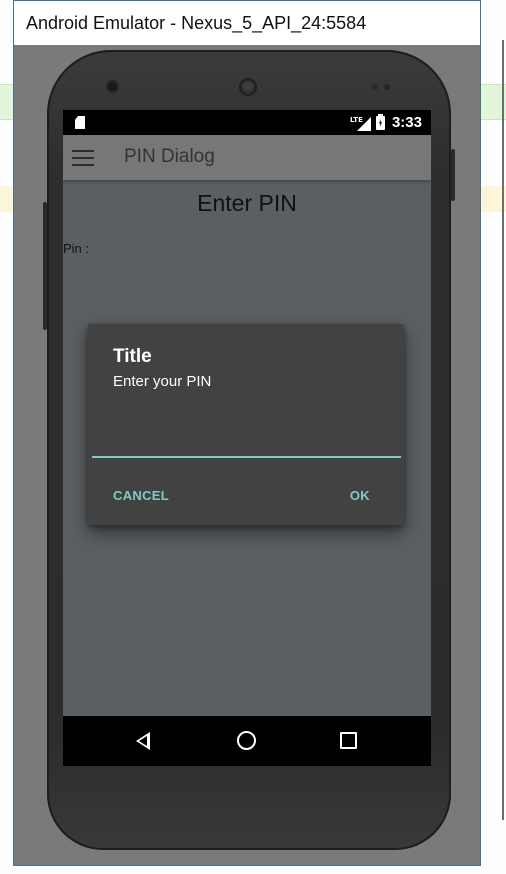 The height and width of the screenshot is (874, 506). Describe the element at coordinates (247, 203) in the screenshot. I see `page-heading: Enter PIN` at that location.